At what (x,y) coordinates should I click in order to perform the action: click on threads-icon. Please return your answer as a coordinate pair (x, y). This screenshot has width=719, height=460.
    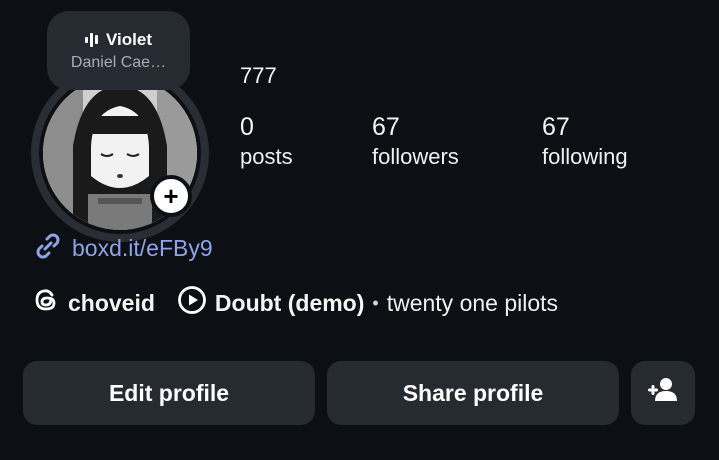
    Looking at the image, I should click on (46, 303).